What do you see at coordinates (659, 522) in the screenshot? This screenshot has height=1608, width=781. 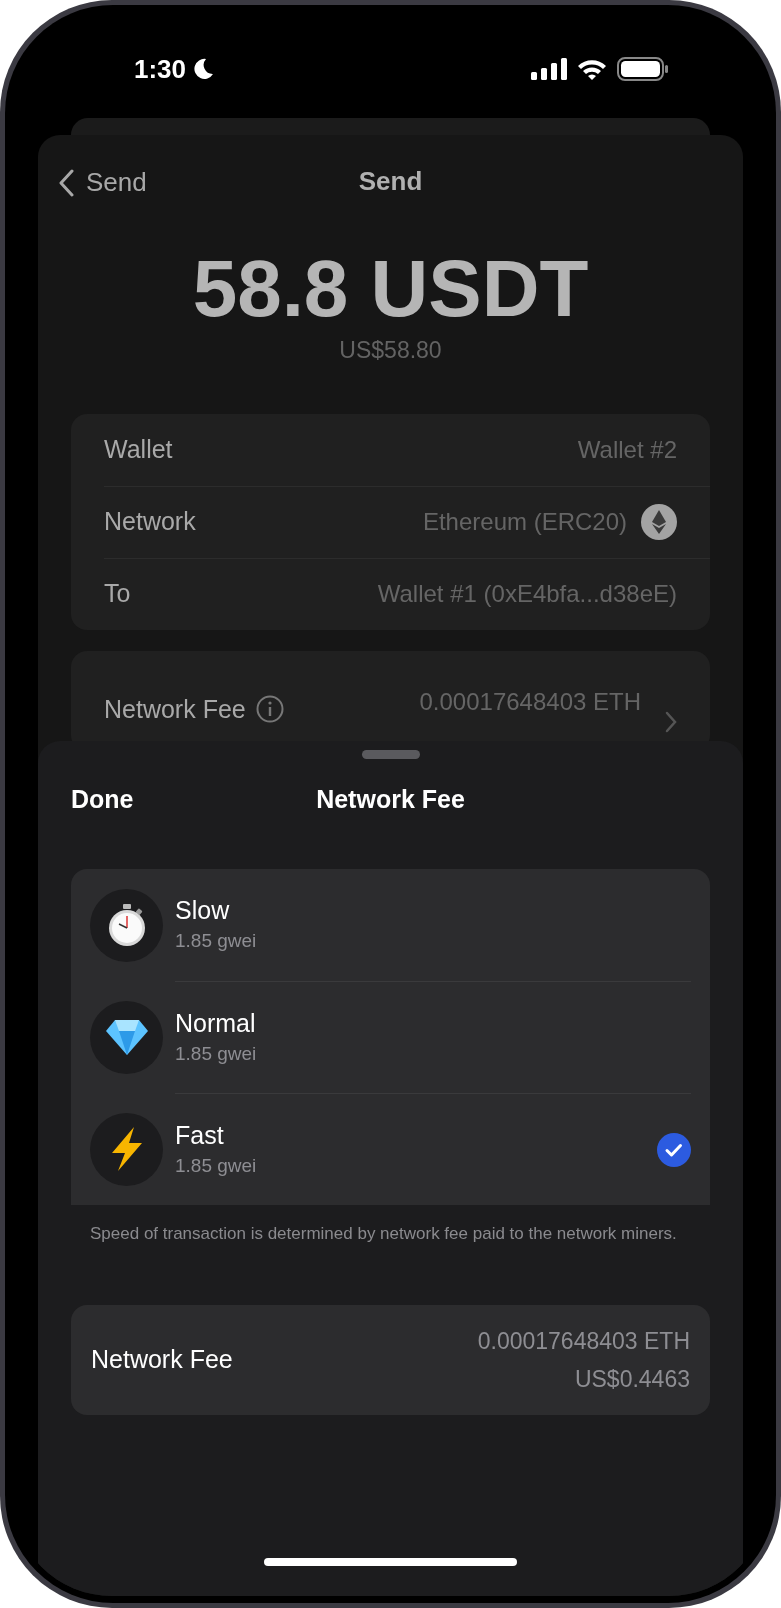 I see `ethereum-icon` at bounding box center [659, 522].